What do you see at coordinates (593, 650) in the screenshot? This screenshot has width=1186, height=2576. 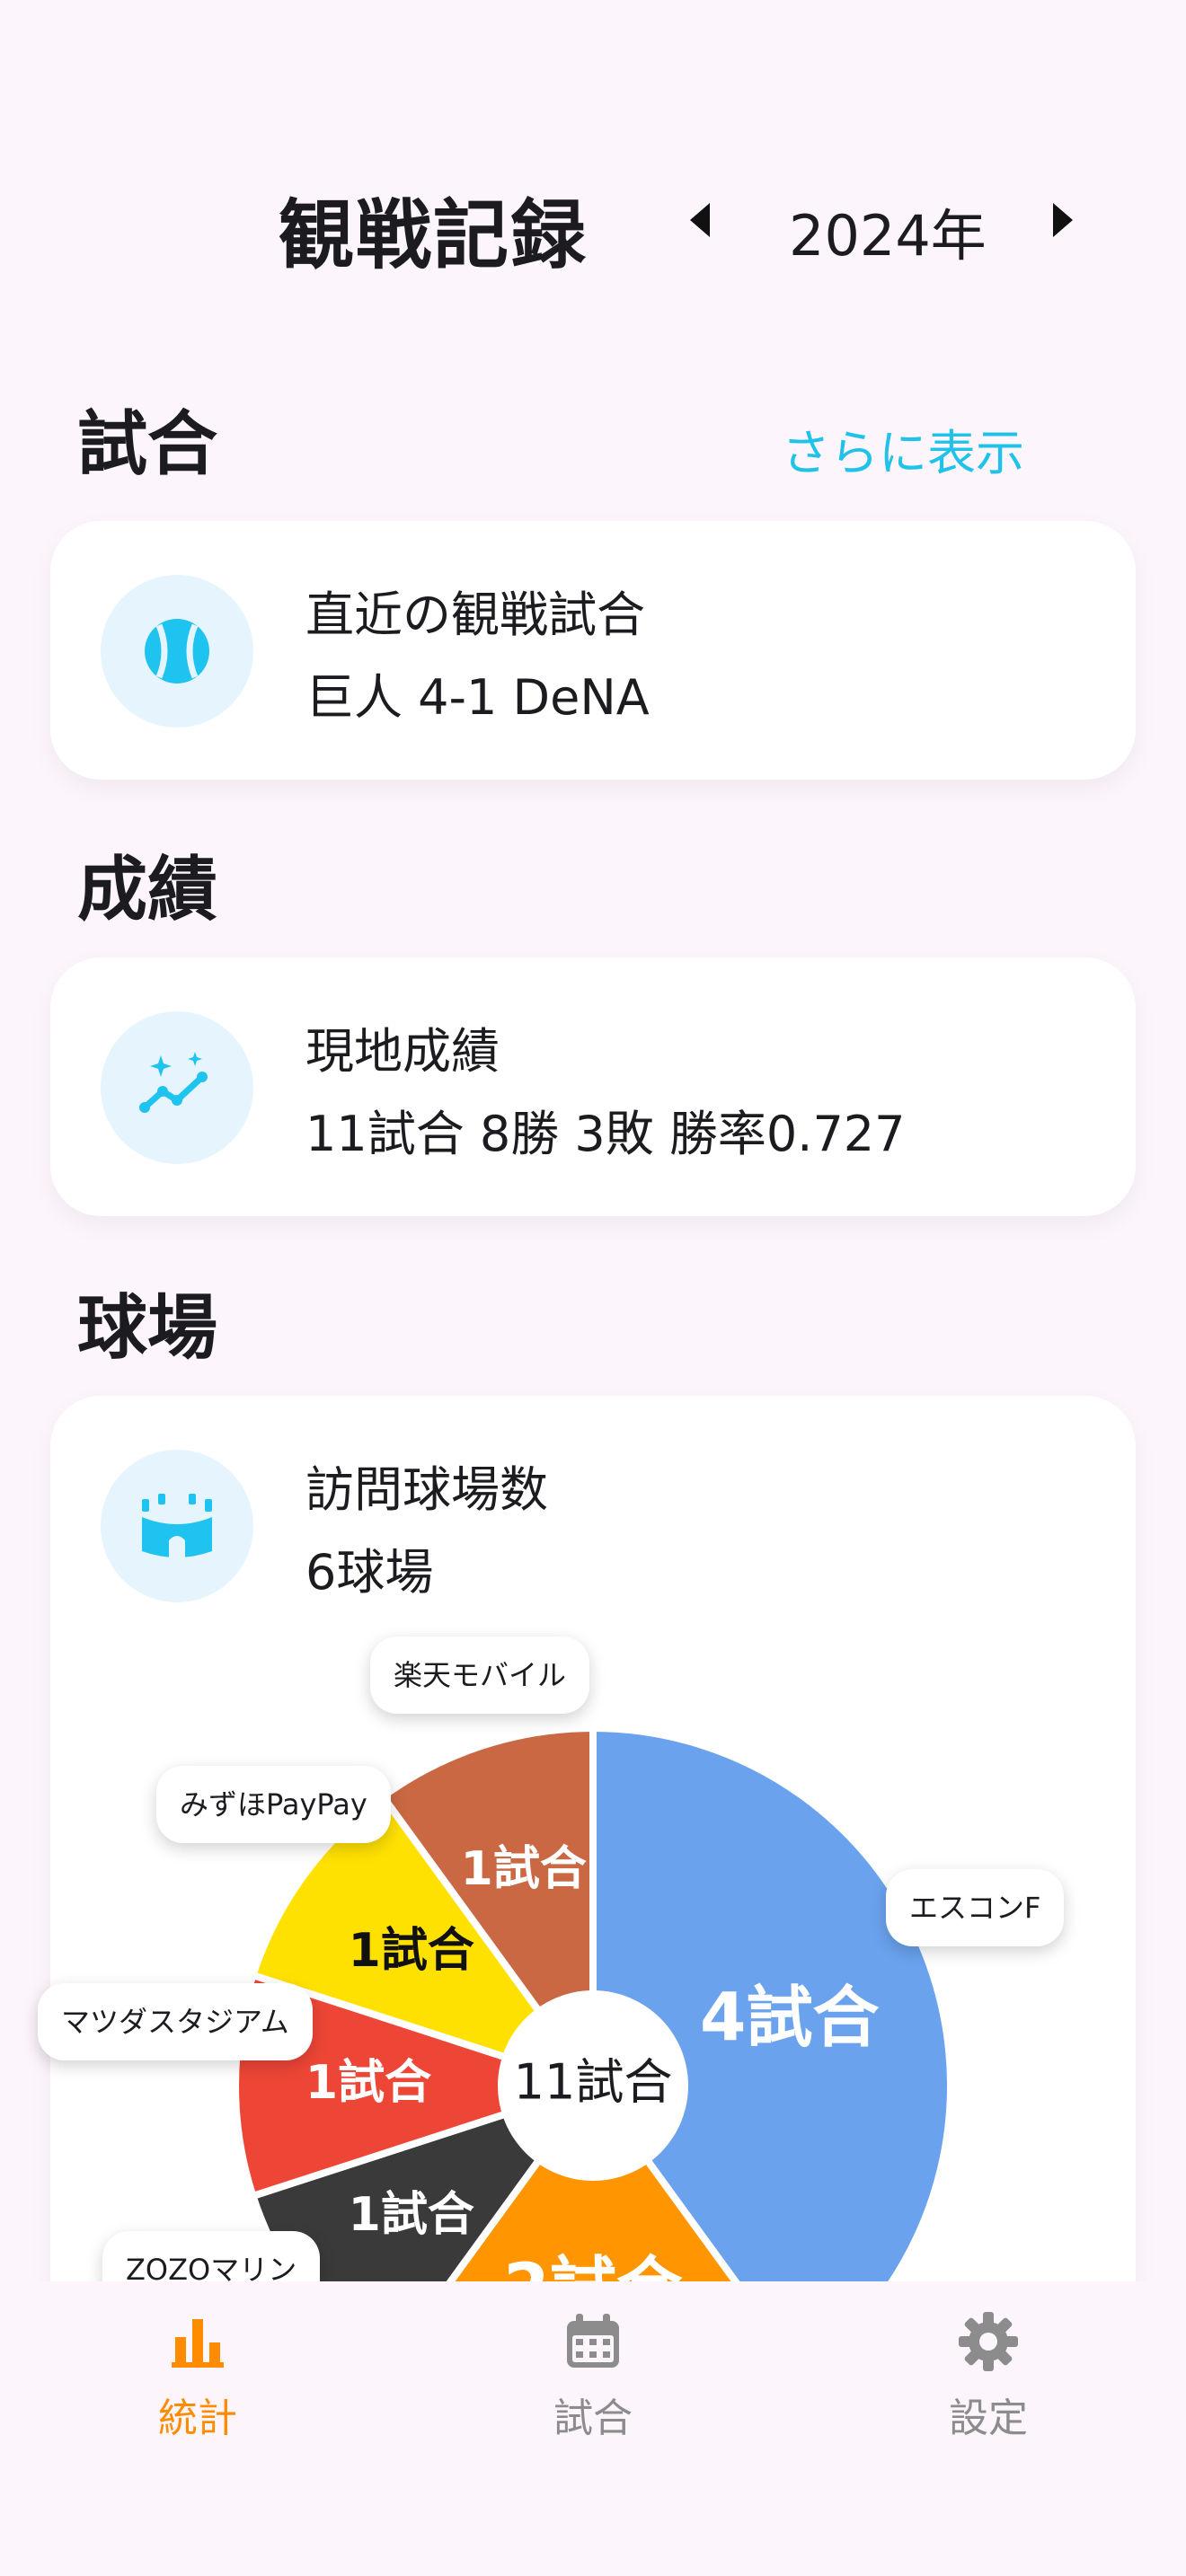 I see `latest-game-card: 直近の観戦試合 巨人 4-1 DeNA` at bounding box center [593, 650].